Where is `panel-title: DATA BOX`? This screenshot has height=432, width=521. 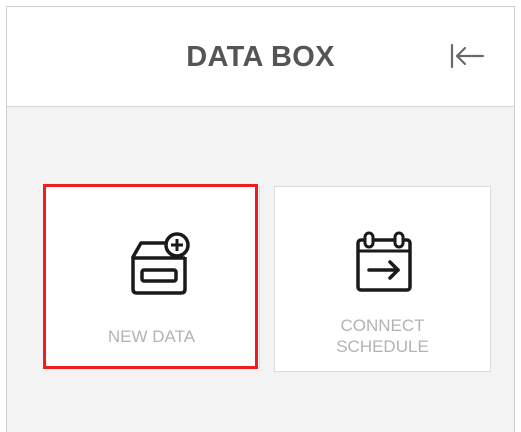 panel-title: DATA BOX is located at coordinates (260, 56).